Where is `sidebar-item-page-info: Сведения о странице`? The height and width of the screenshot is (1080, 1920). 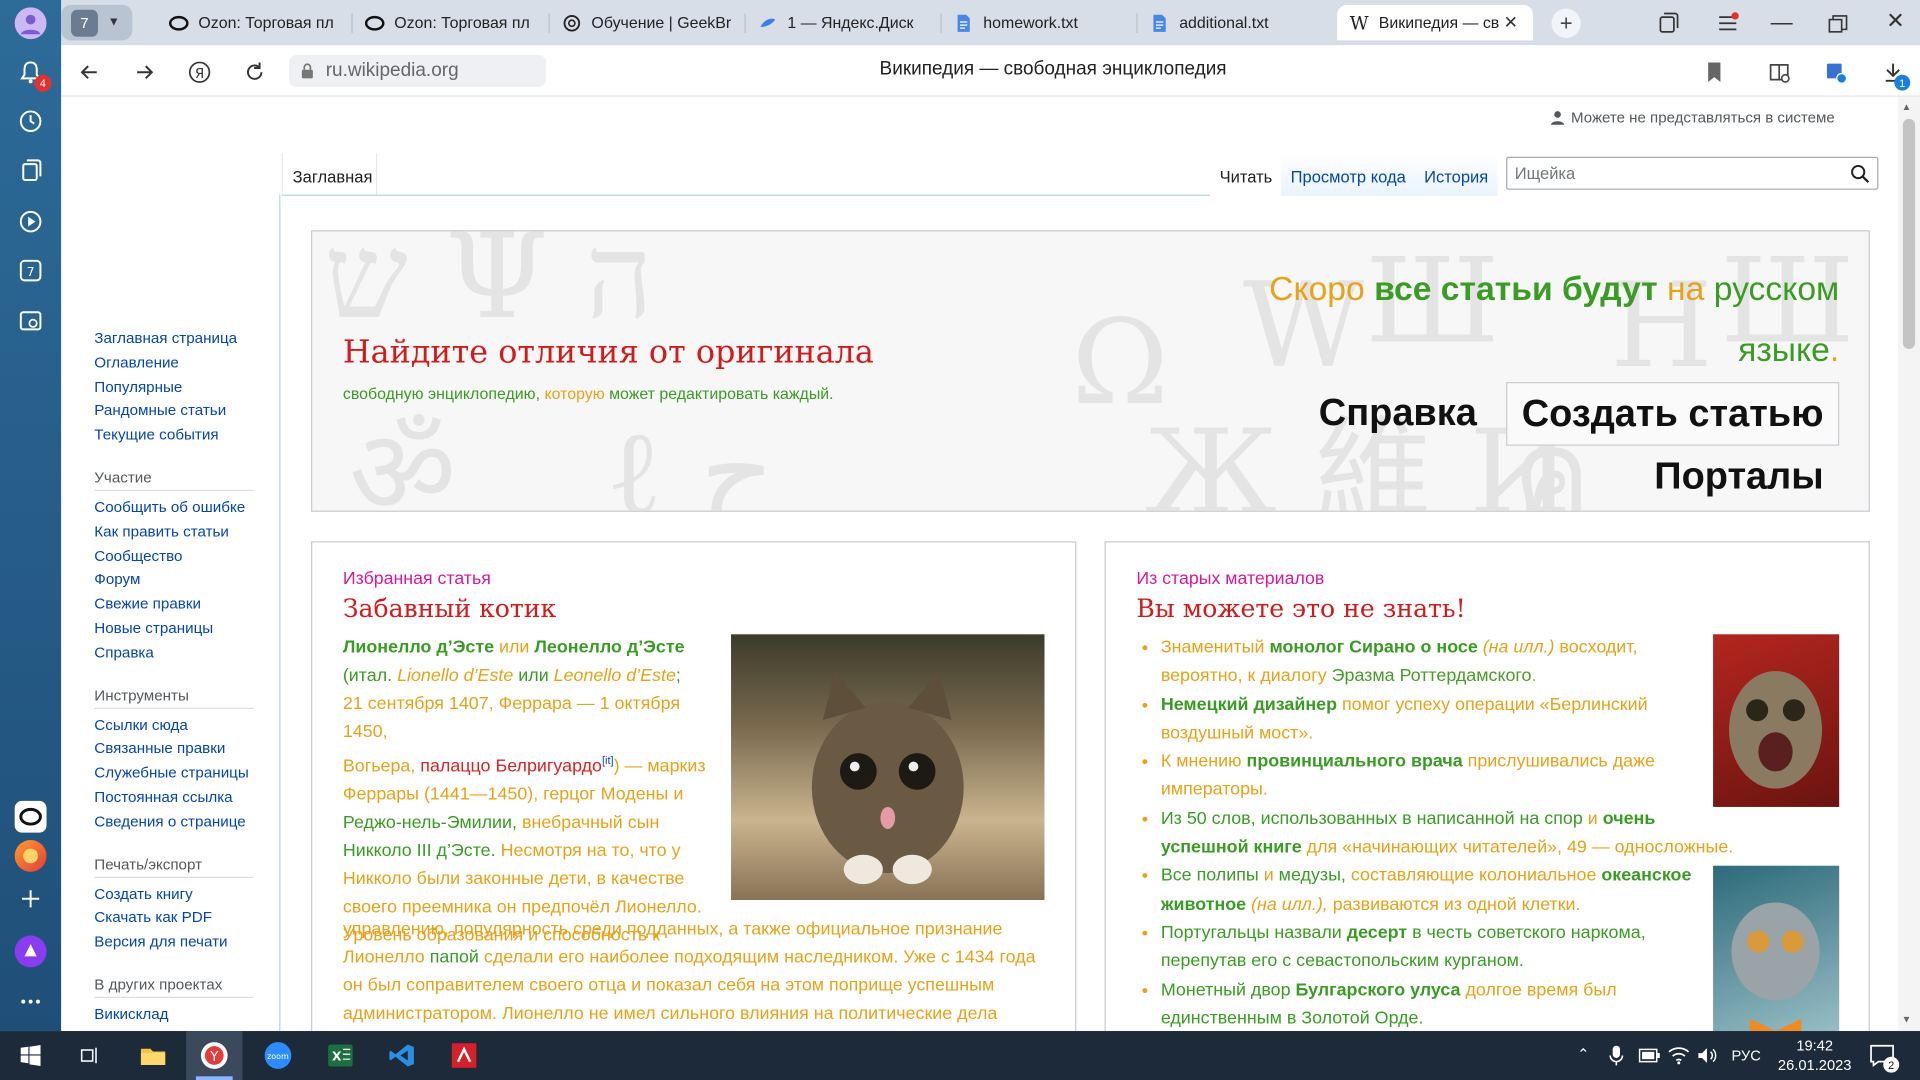 sidebar-item-page-info: Сведения о странице is located at coordinates (173, 822).